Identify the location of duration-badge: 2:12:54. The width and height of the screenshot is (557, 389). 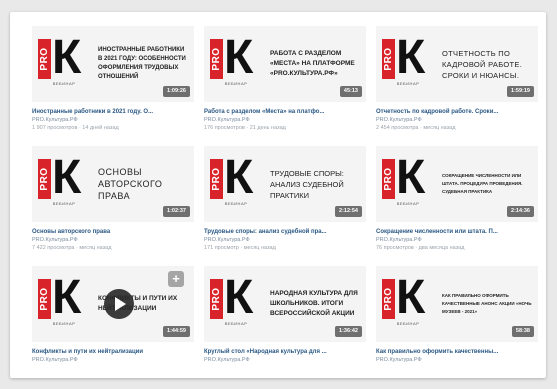
(348, 211).